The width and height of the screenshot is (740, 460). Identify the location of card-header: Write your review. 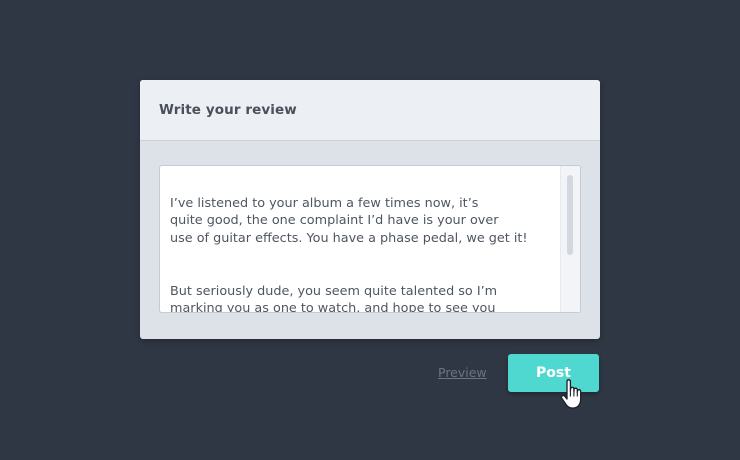
(370, 110).